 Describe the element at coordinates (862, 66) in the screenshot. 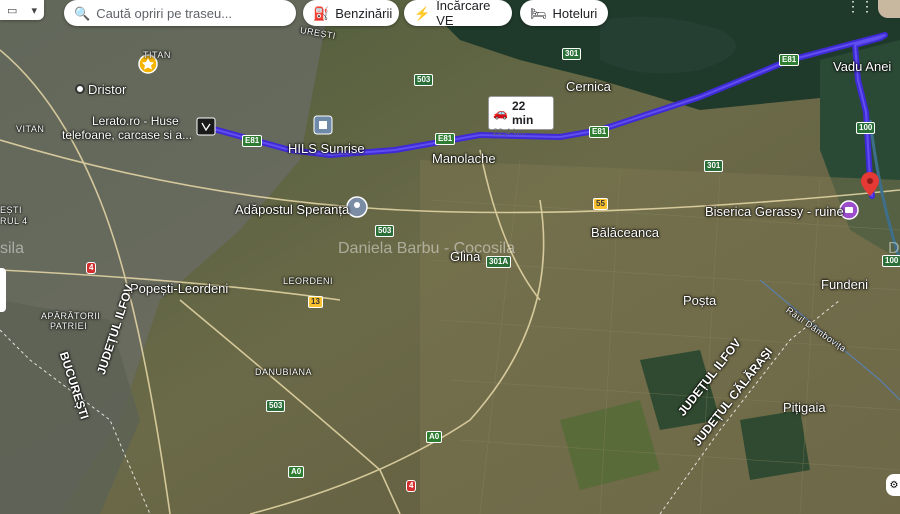

I see `label-vadu-anei: Vadu Anei` at that location.